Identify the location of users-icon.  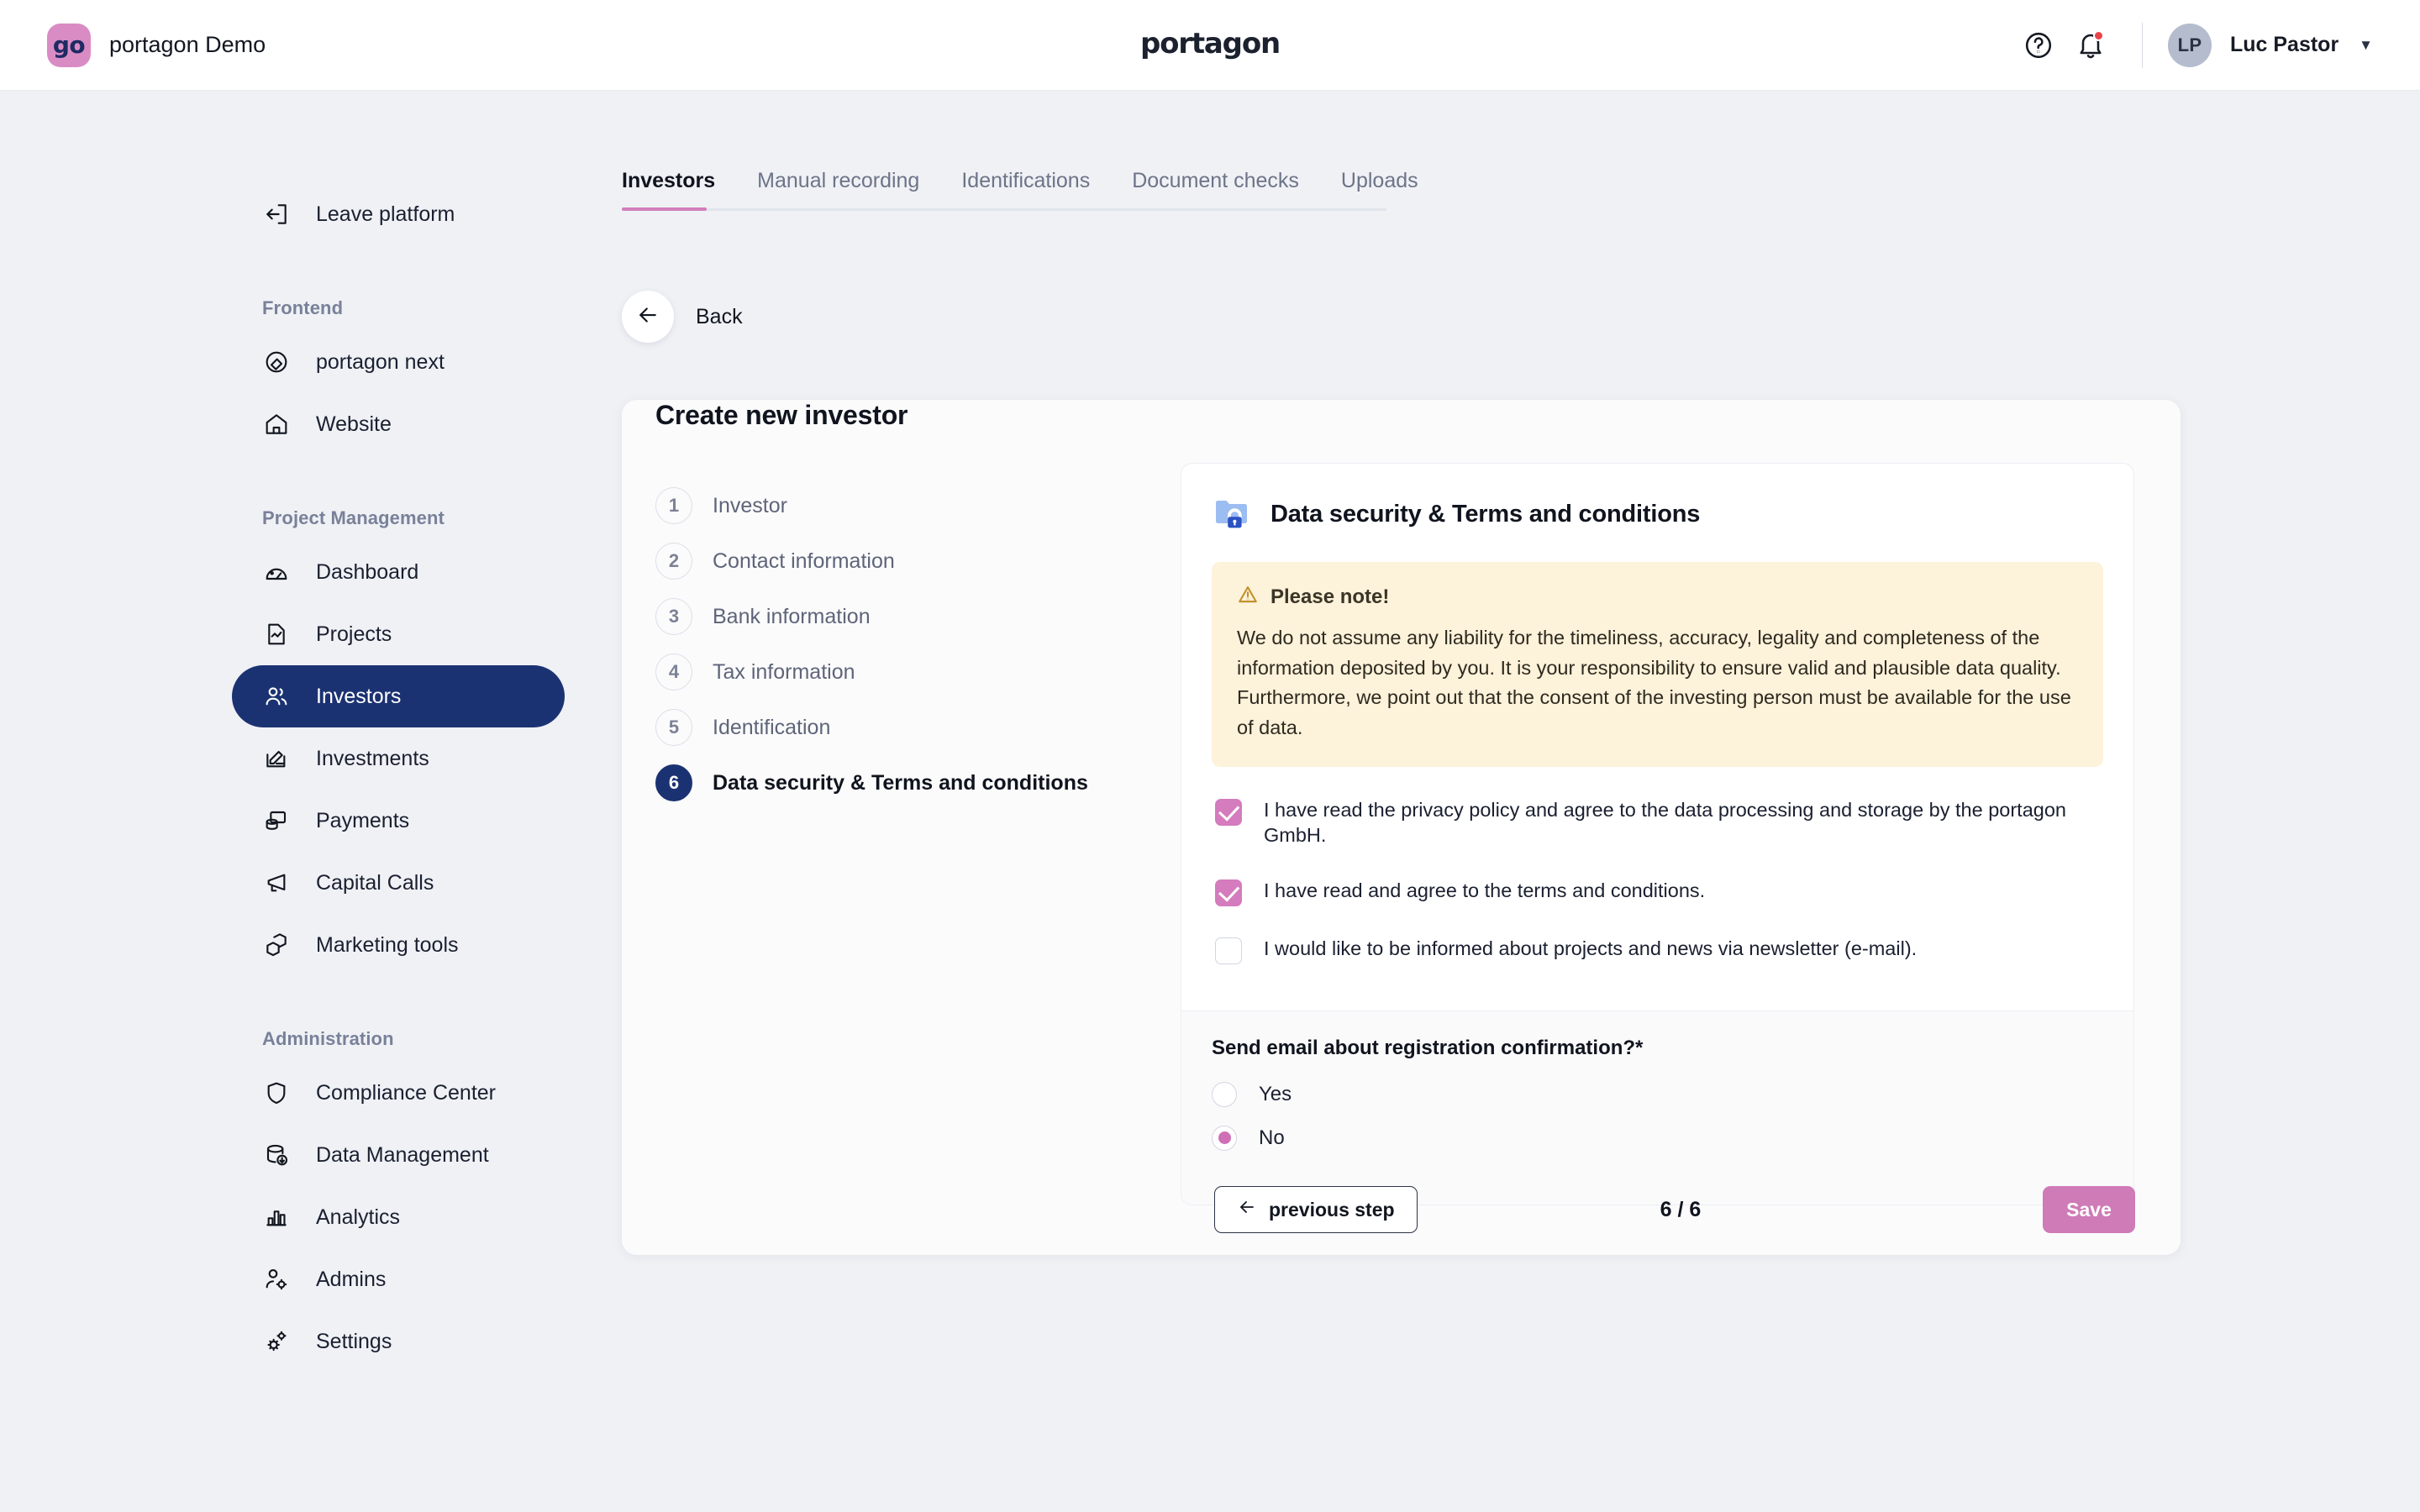
(276, 696).